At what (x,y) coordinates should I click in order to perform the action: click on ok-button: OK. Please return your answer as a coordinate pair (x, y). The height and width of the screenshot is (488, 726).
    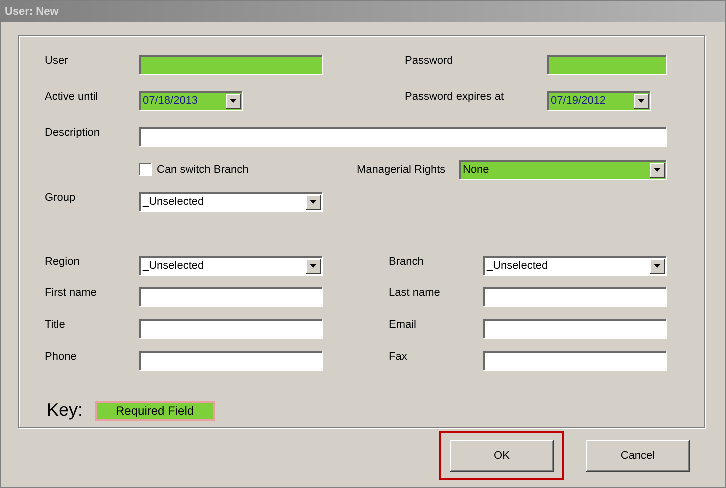
    Looking at the image, I should click on (502, 456).